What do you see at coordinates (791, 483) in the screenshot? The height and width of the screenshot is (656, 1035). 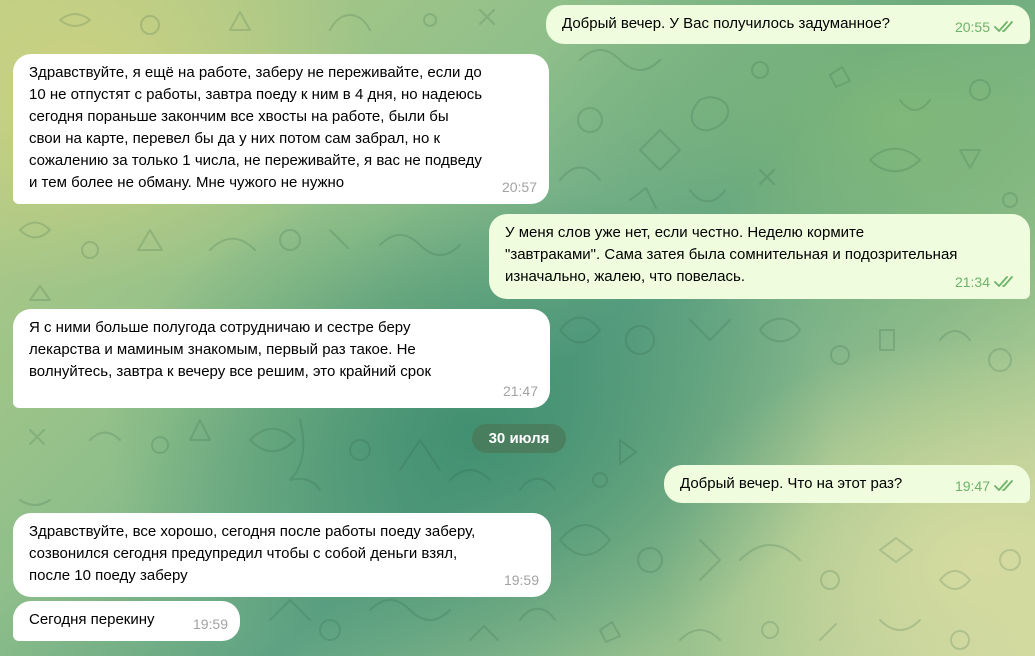 I see `message-text: Добрый вечер. Что на этот раз?` at bounding box center [791, 483].